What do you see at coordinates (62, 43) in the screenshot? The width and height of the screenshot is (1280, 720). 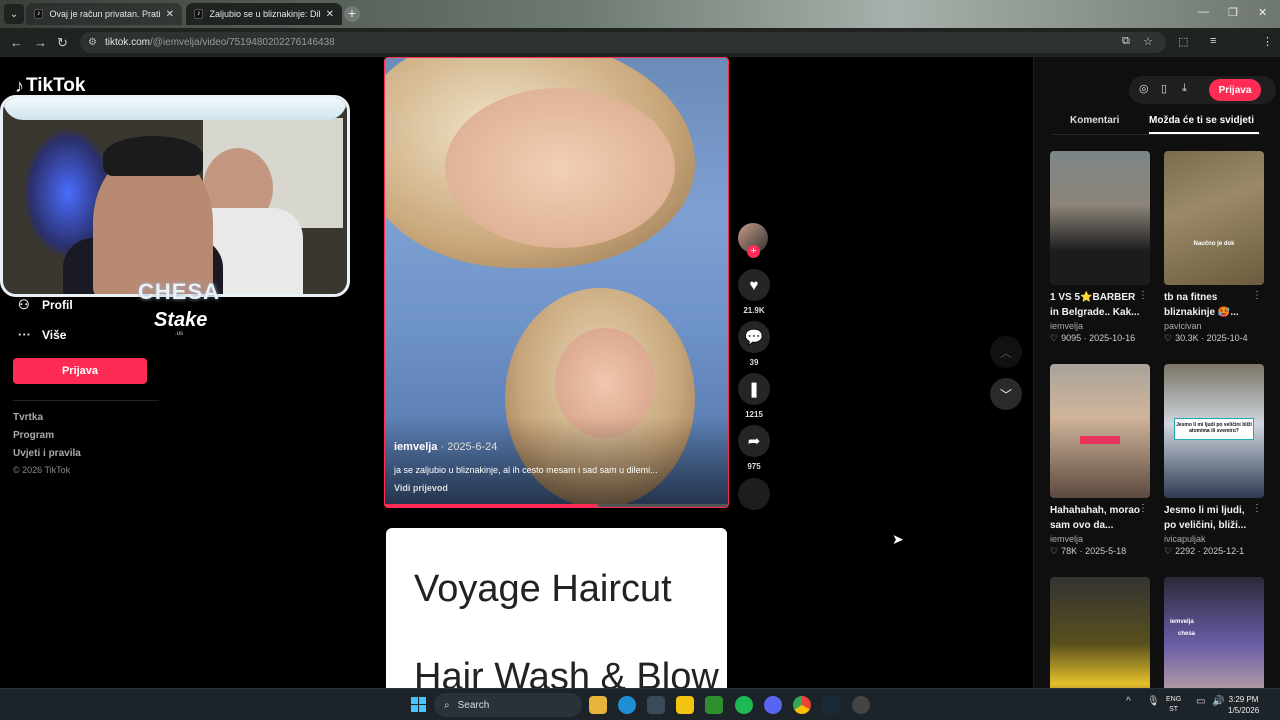 I see `reload-icon: ↻` at bounding box center [62, 43].